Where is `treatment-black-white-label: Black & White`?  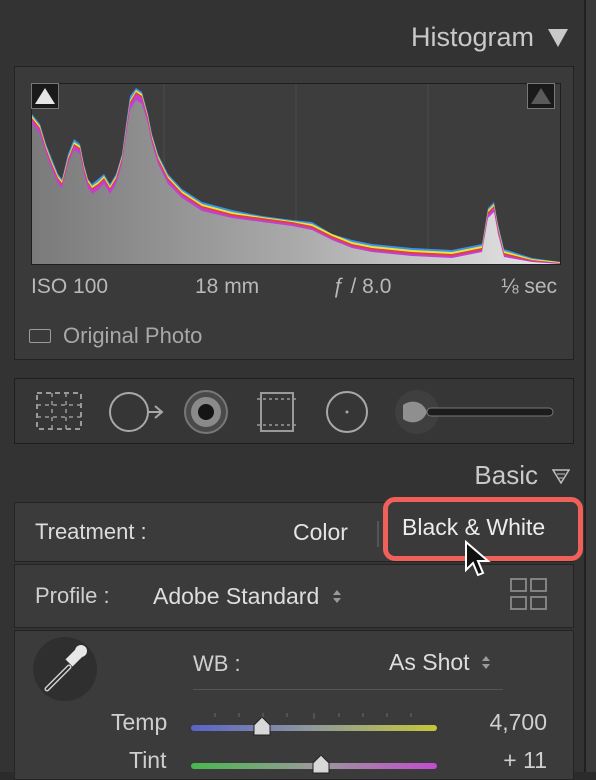 treatment-black-white-label: Black & White is located at coordinates (474, 527).